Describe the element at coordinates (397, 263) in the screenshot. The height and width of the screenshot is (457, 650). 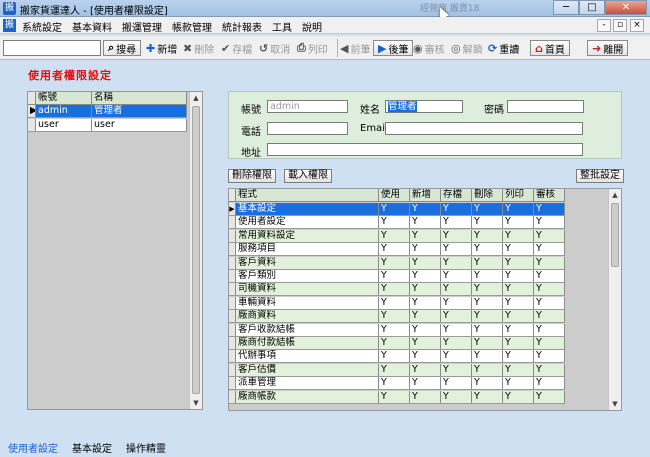
I see `permission-row: 客戶資料 Y Y Y Y Y Y` at that location.